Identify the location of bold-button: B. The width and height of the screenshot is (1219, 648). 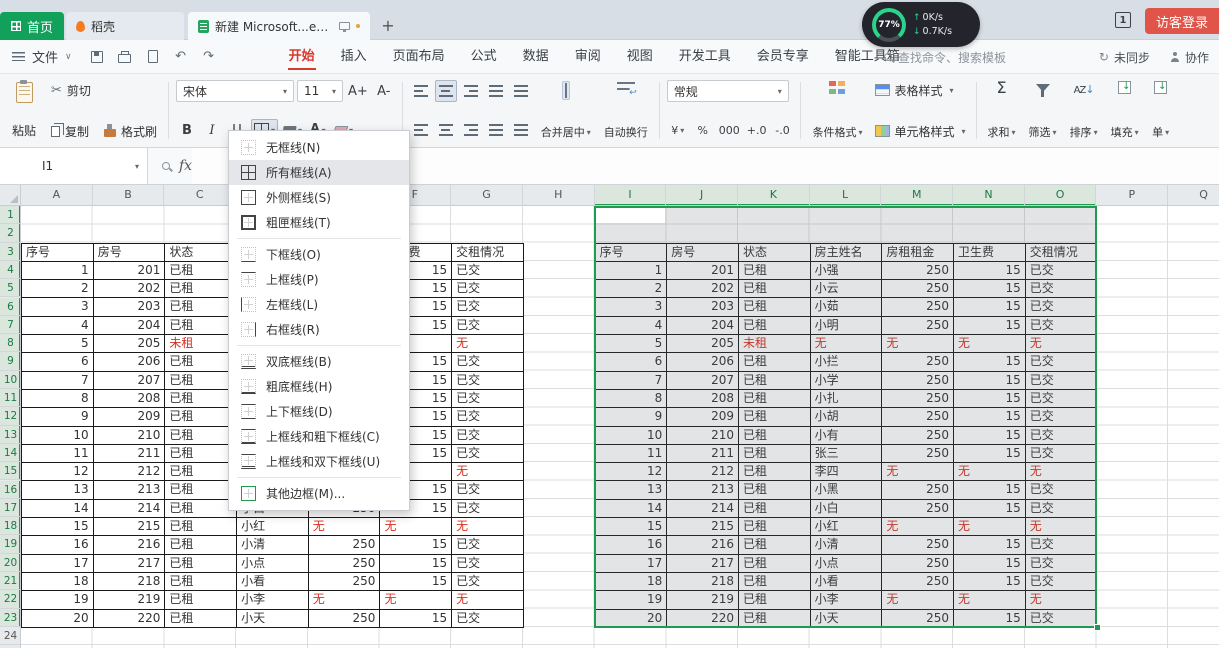
(187, 130).